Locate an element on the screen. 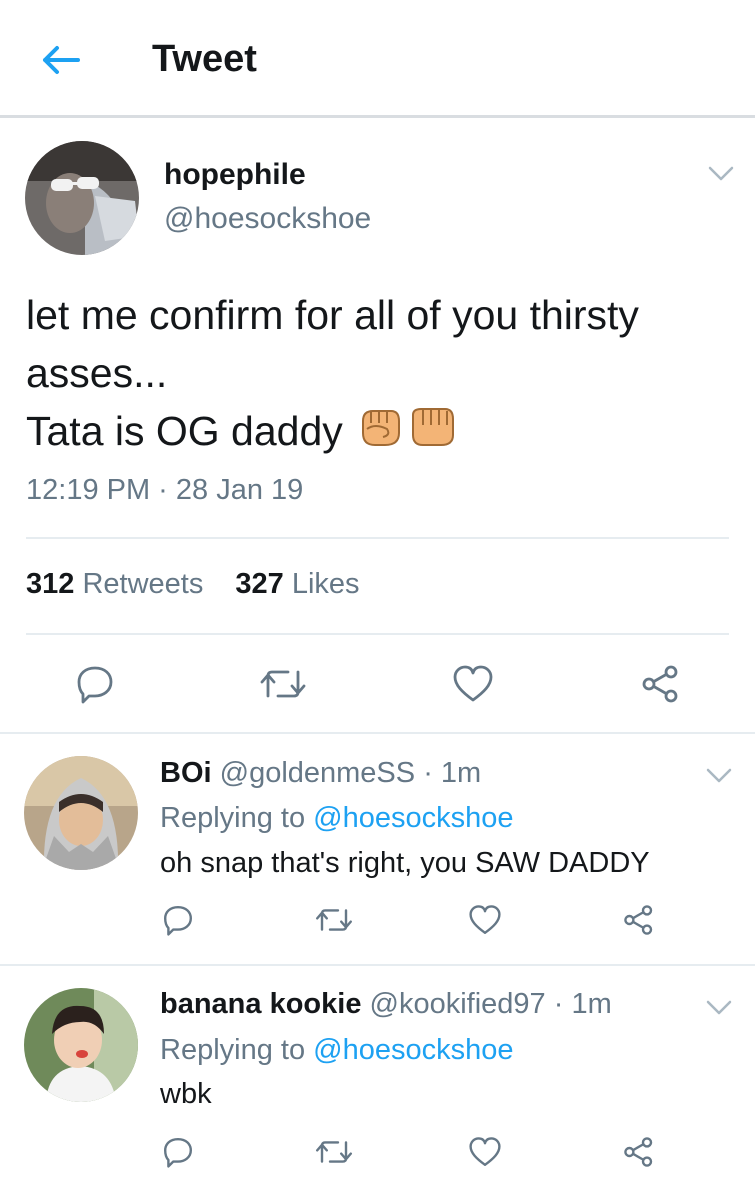  author-name: hopephile is located at coordinates (235, 175).